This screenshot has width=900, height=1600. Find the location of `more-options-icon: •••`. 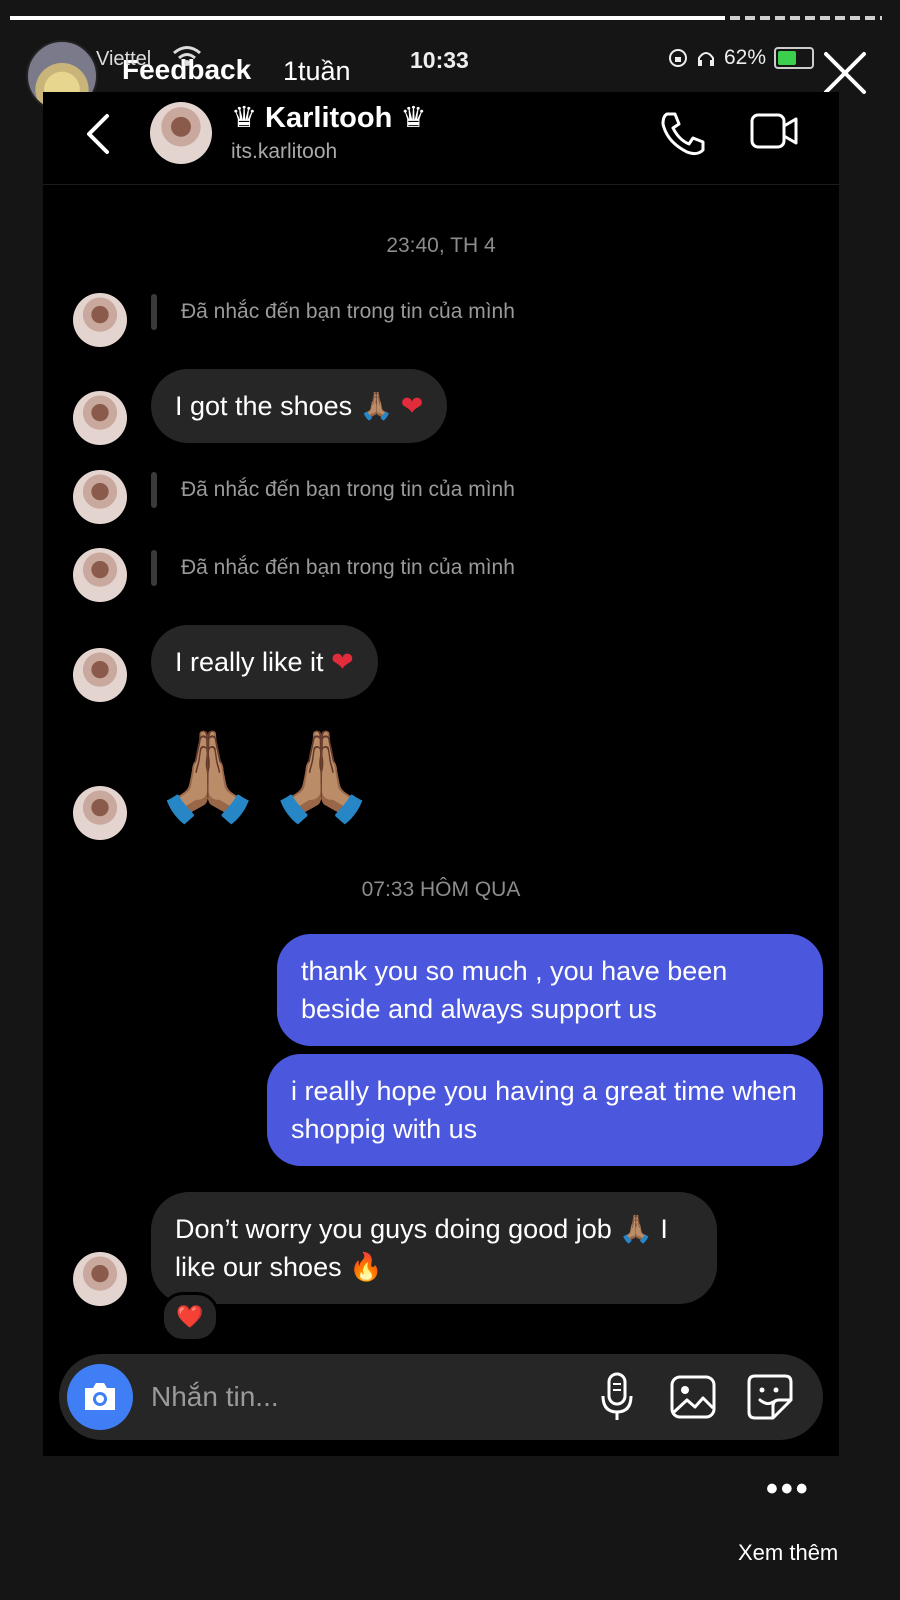

more-options-icon: ••• is located at coordinates (788, 1489).